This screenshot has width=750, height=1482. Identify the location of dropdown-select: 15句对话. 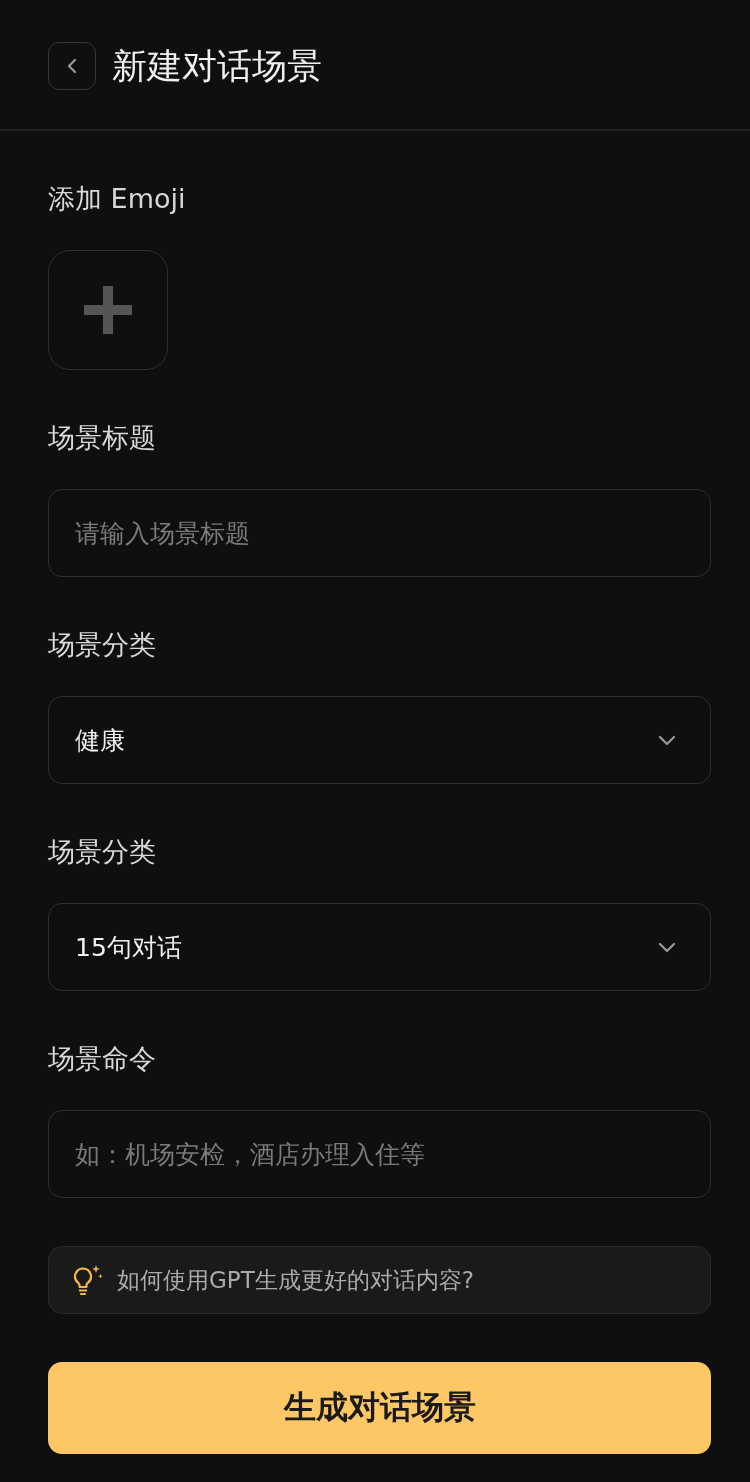
(379, 947).